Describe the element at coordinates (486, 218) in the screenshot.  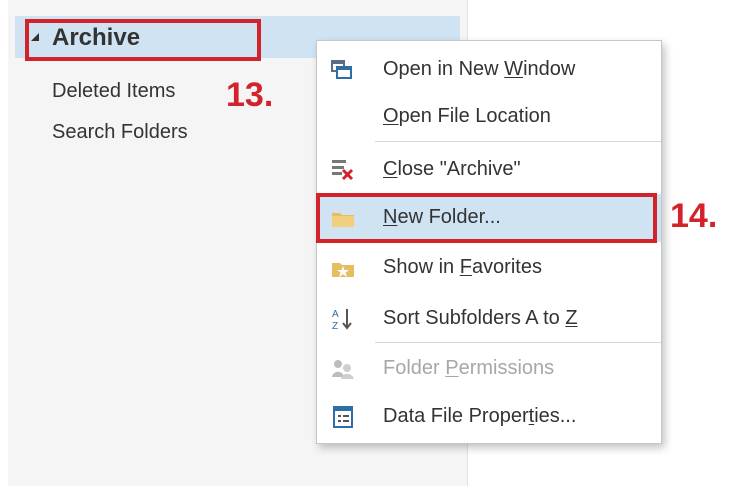
I see `new-folder-highlight-box` at that location.